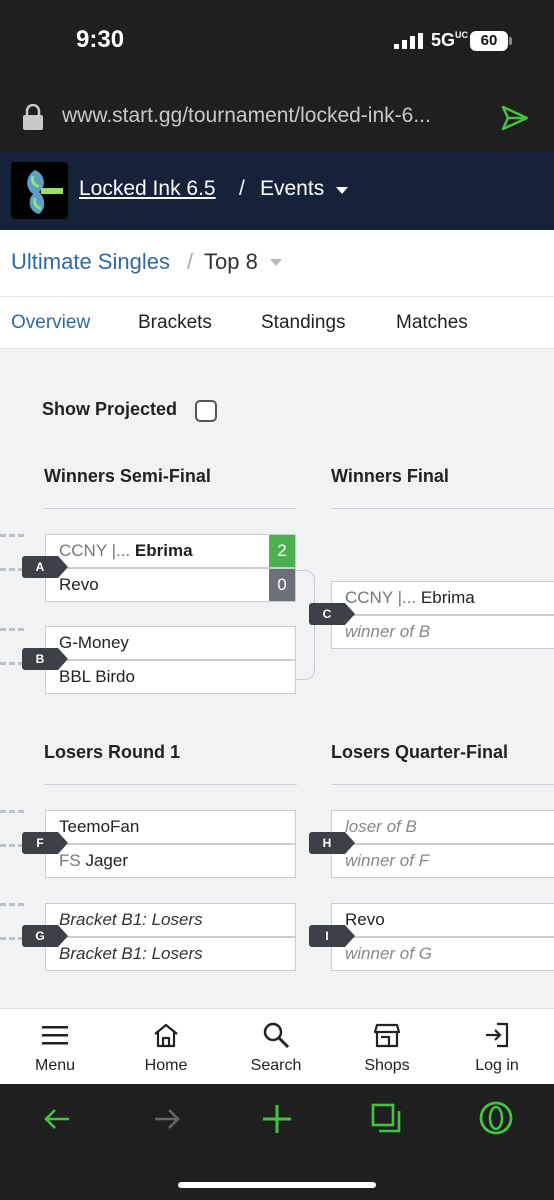  What do you see at coordinates (106, 860) in the screenshot?
I see `player-tag: Jager` at bounding box center [106, 860].